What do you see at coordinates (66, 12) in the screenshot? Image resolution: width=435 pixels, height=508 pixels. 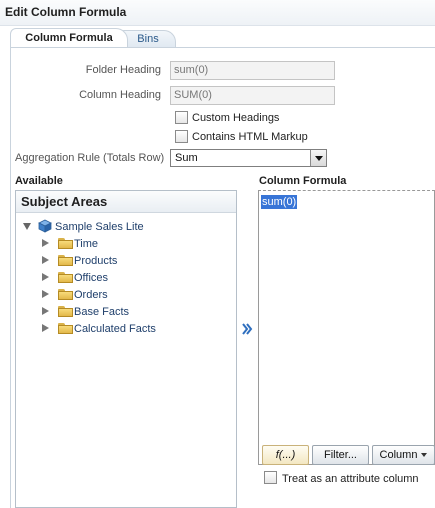 I see `dialog-title: Edit Column Formula` at bounding box center [66, 12].